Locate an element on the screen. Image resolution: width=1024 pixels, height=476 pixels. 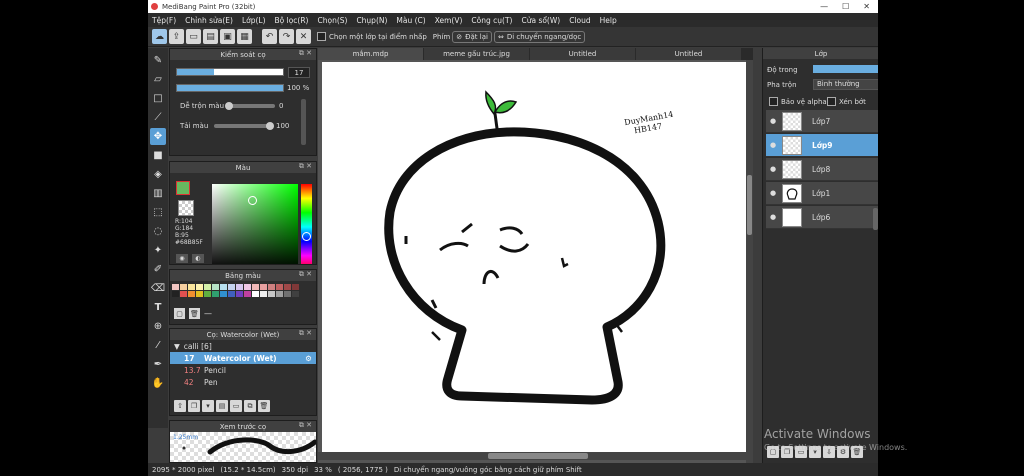
brush-control-scrollbar is located at coordinates (303, 122).